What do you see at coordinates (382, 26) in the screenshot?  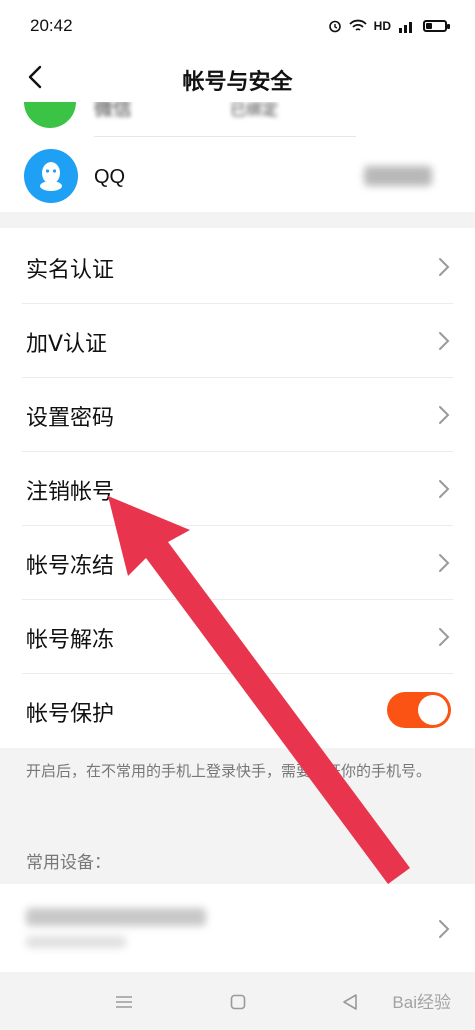 I see `network-type: HD` at bounding box center [382, 26].